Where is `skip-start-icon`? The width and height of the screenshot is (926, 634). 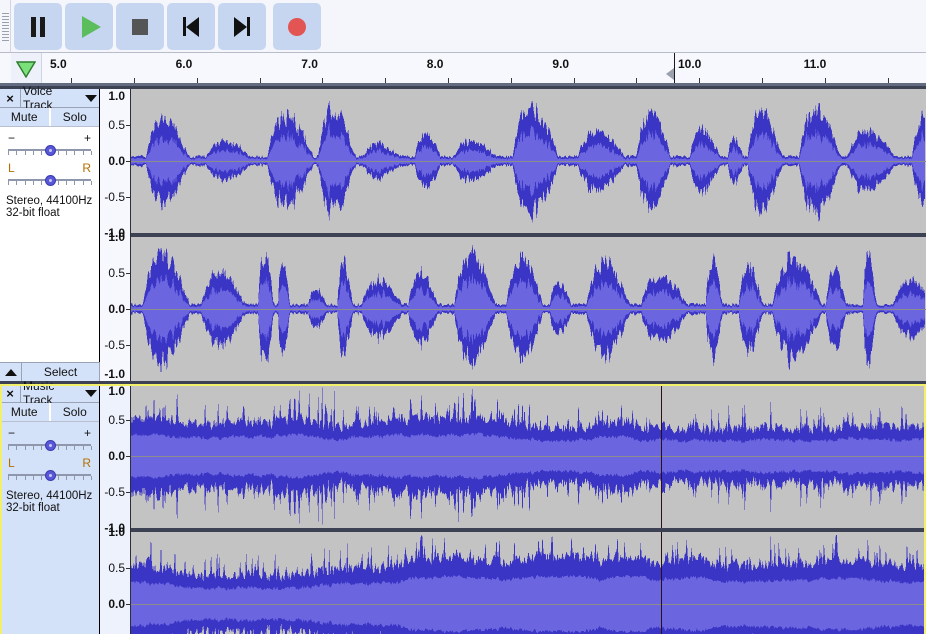 skip-start-icon is located at coordinates (191, 26).